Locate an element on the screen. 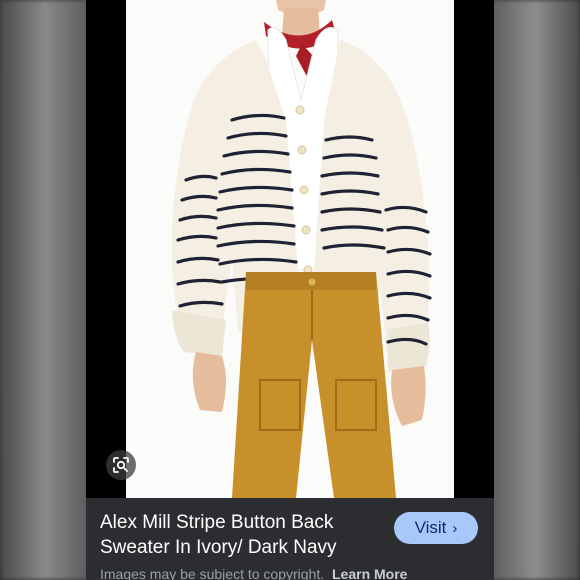 The width and height of the screenshot is (580, 580). visit-button: Visit › is located at coordinates (436, 528).